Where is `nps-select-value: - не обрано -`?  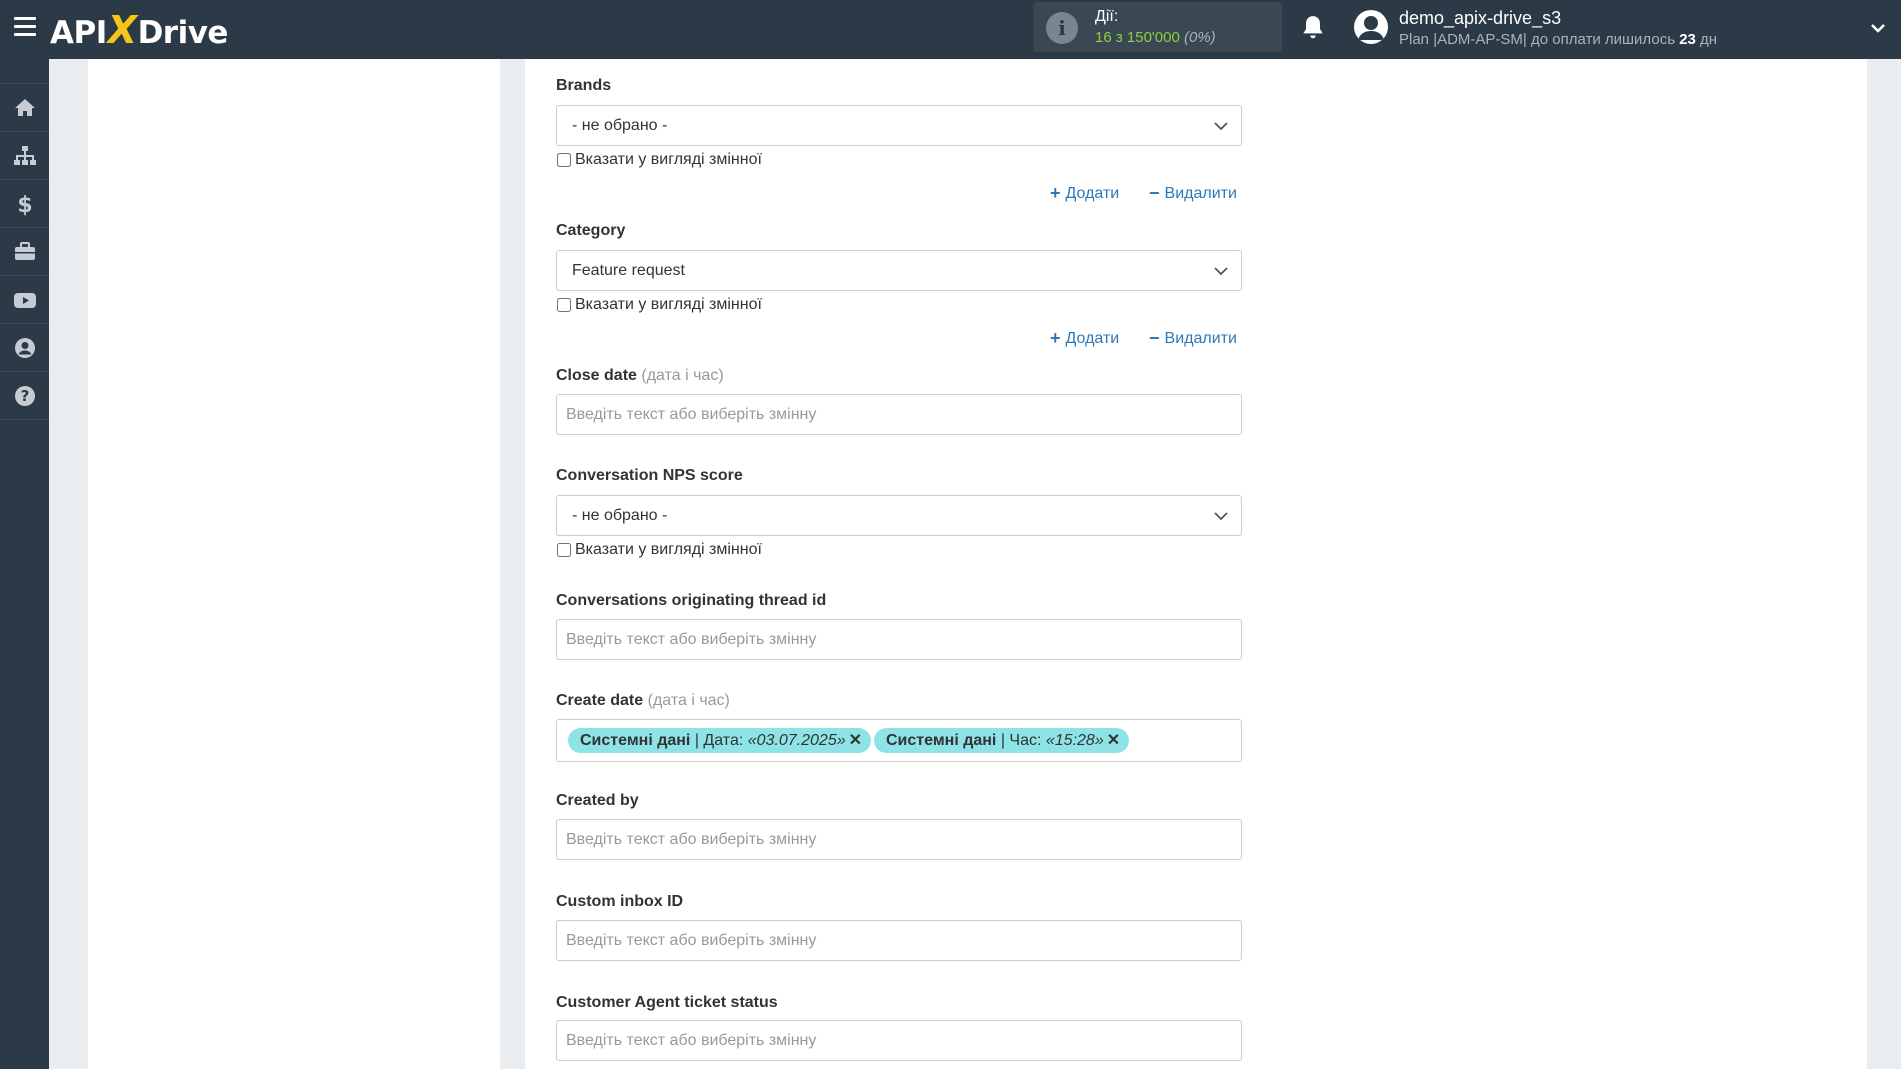 nps-select-value: - не обрано - is located at coordinates (620, 515).